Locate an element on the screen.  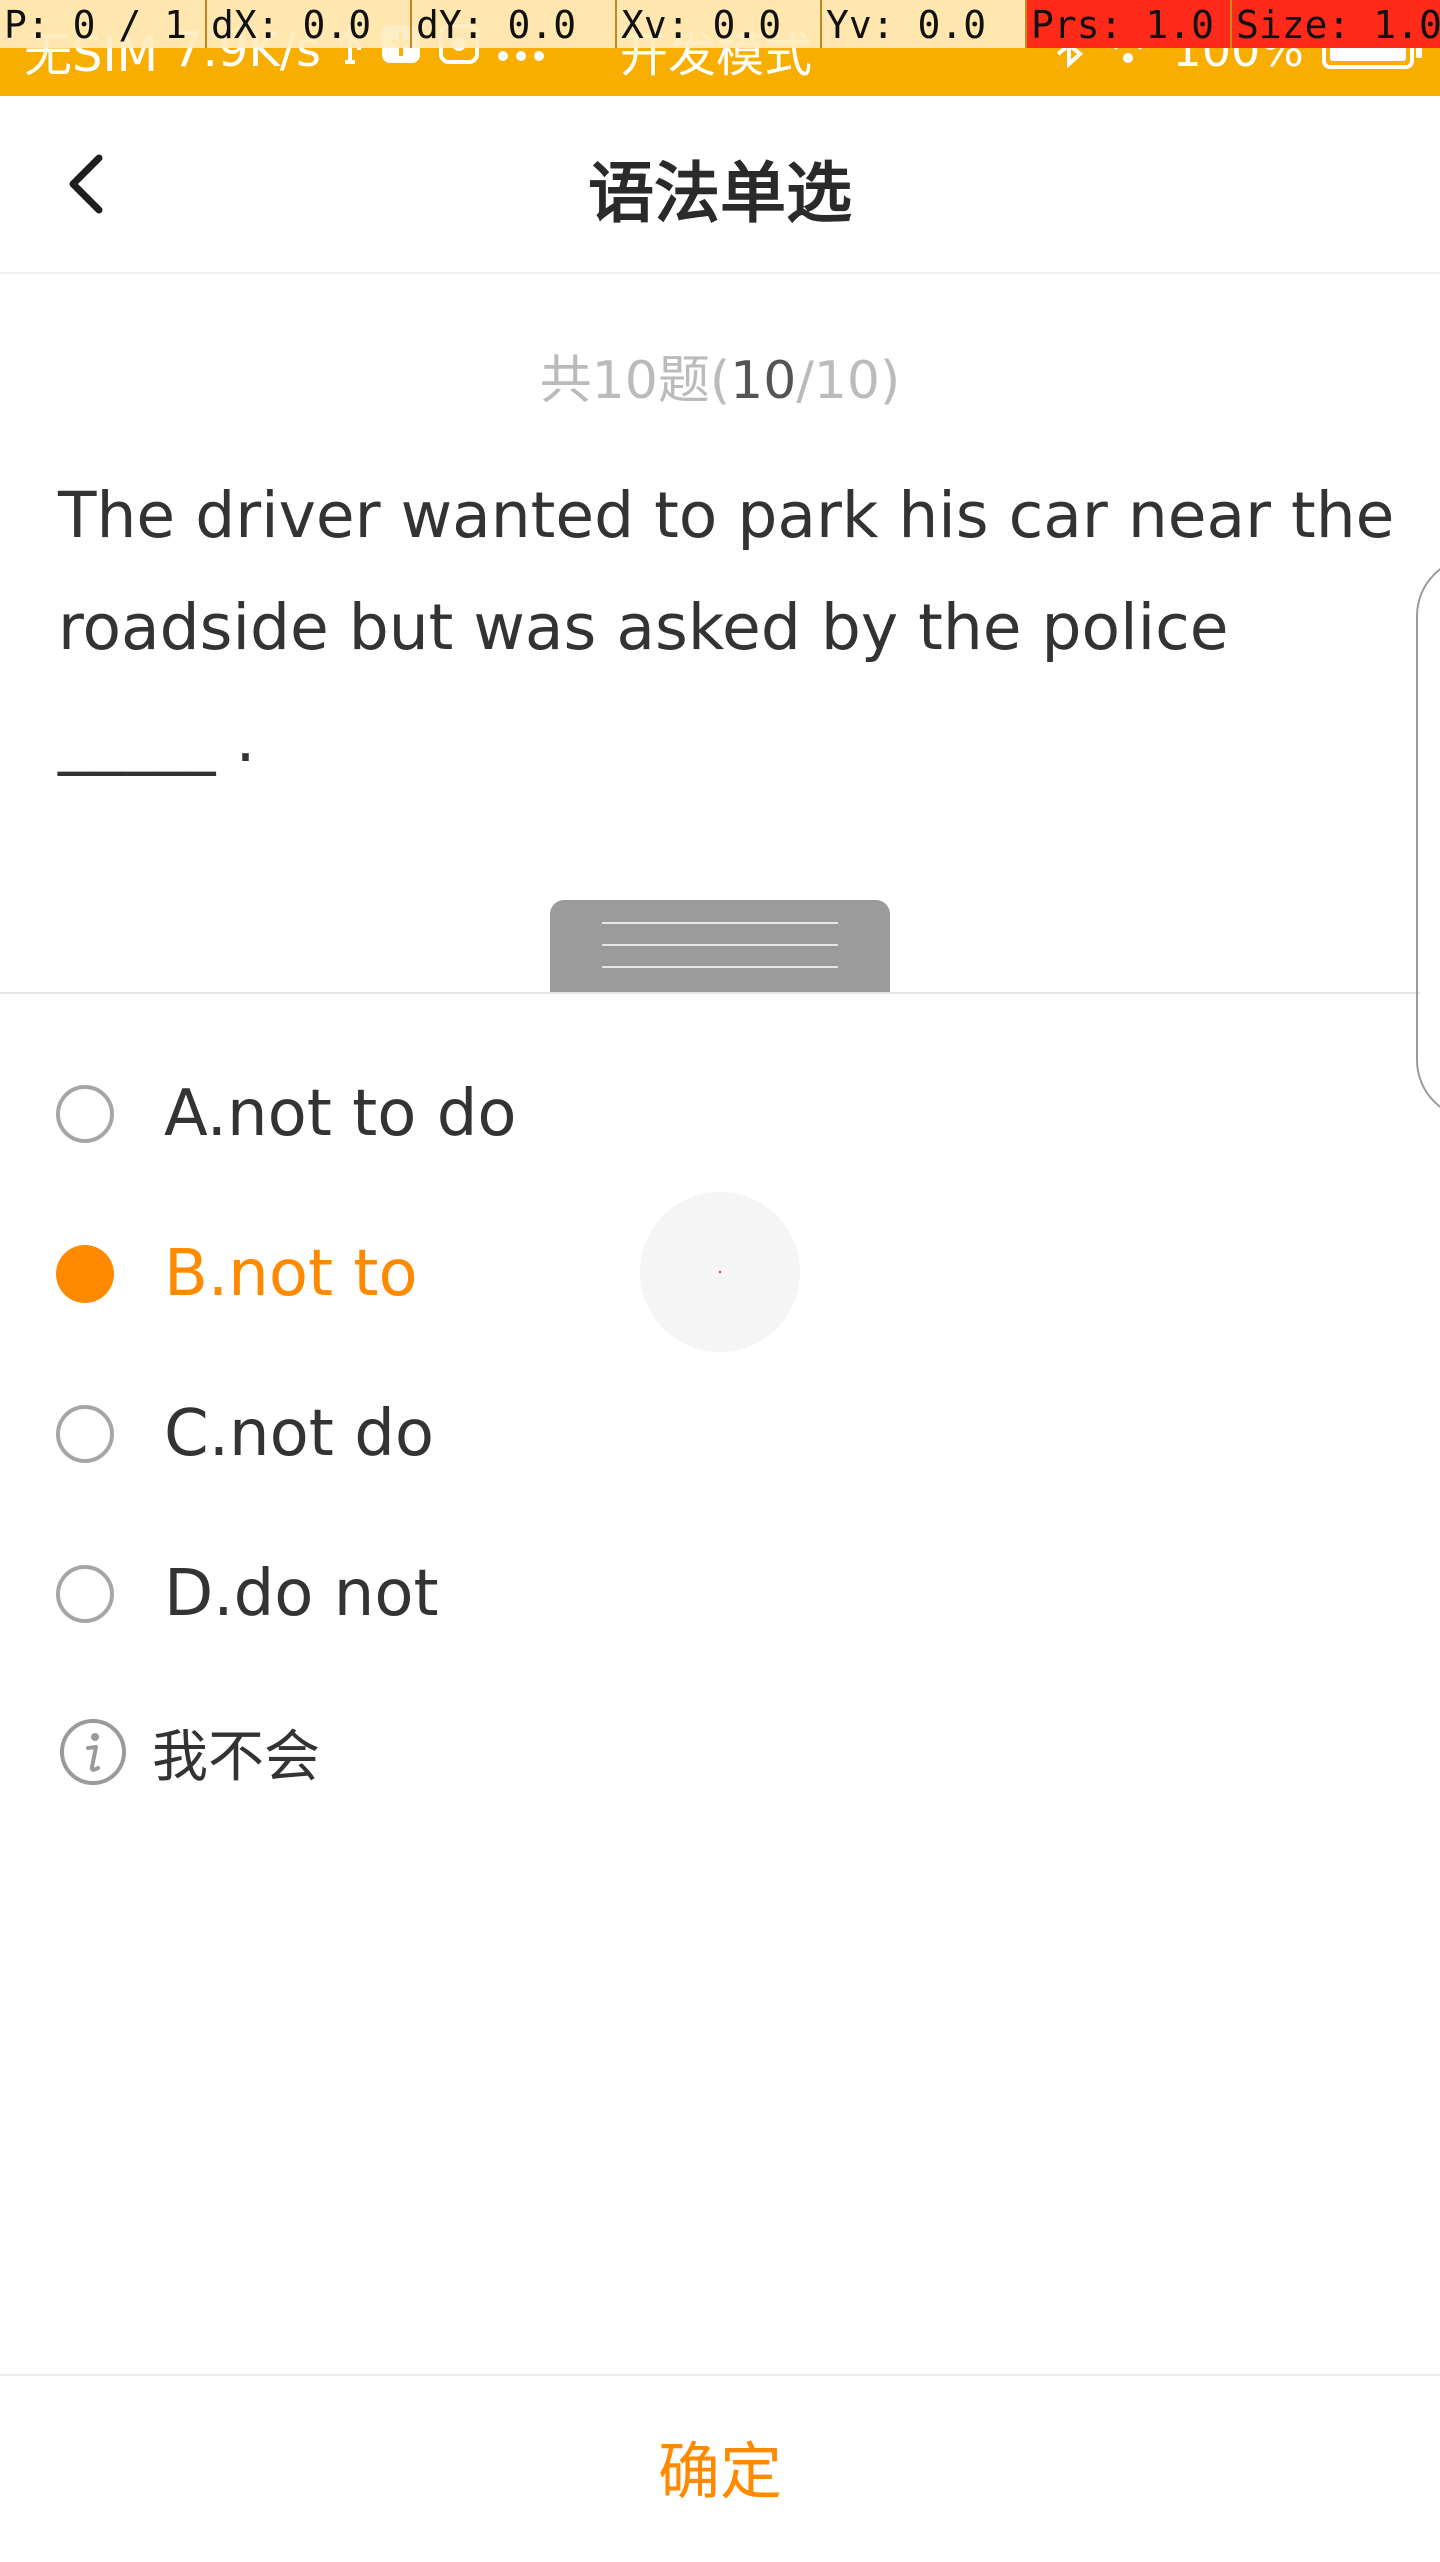
divider is located at coordinates (710, 993).